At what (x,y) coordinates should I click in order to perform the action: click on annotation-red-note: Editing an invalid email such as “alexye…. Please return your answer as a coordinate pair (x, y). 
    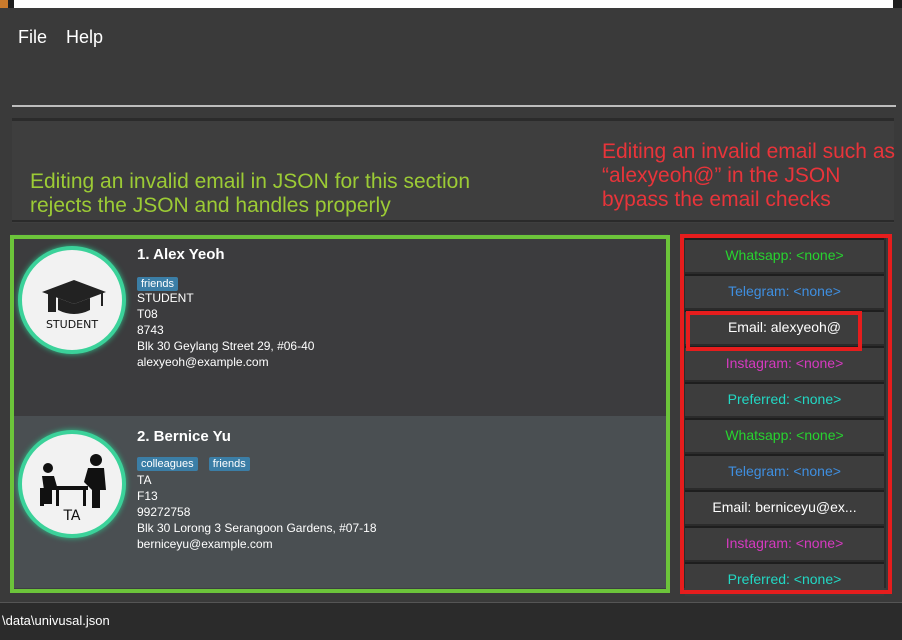
    Looking at the image, I should click on (748, 175).